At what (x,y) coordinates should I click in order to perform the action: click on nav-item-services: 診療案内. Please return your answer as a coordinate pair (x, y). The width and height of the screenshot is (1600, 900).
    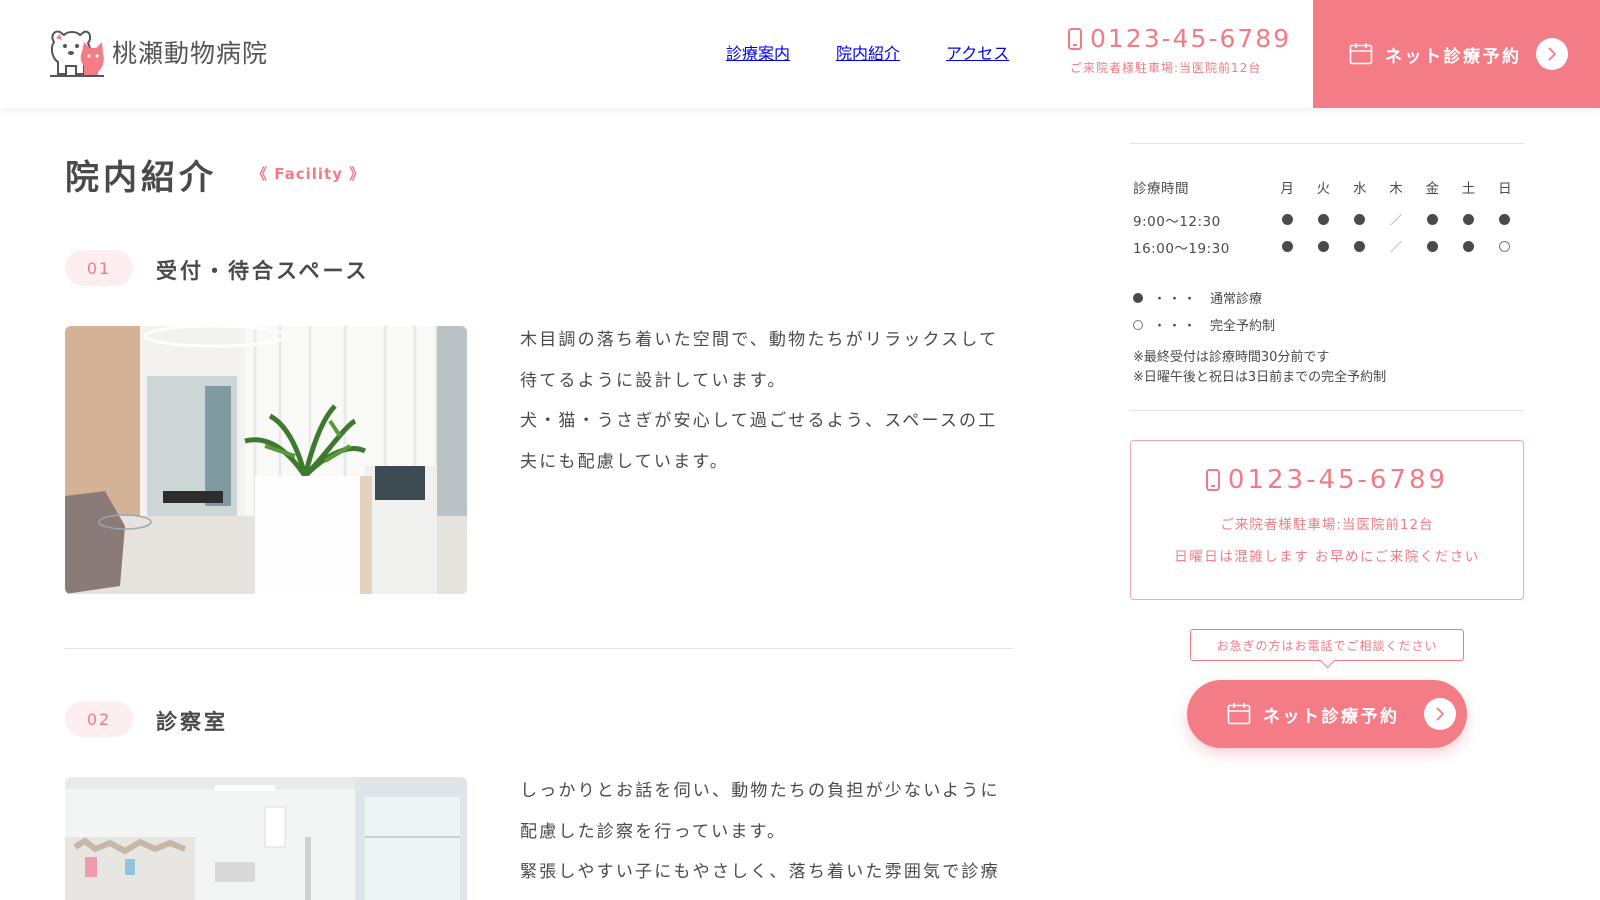
    Looking at the image, I should click on (758, 52).